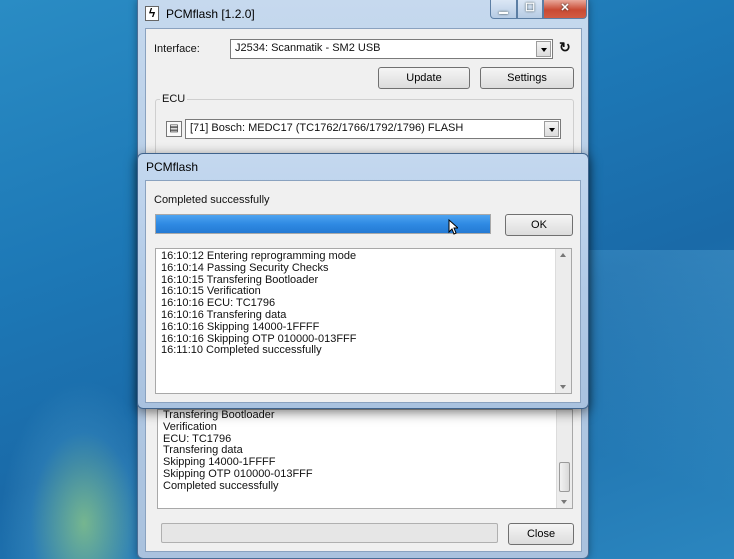  I want to click on update-button: Update, so click(424, 78).